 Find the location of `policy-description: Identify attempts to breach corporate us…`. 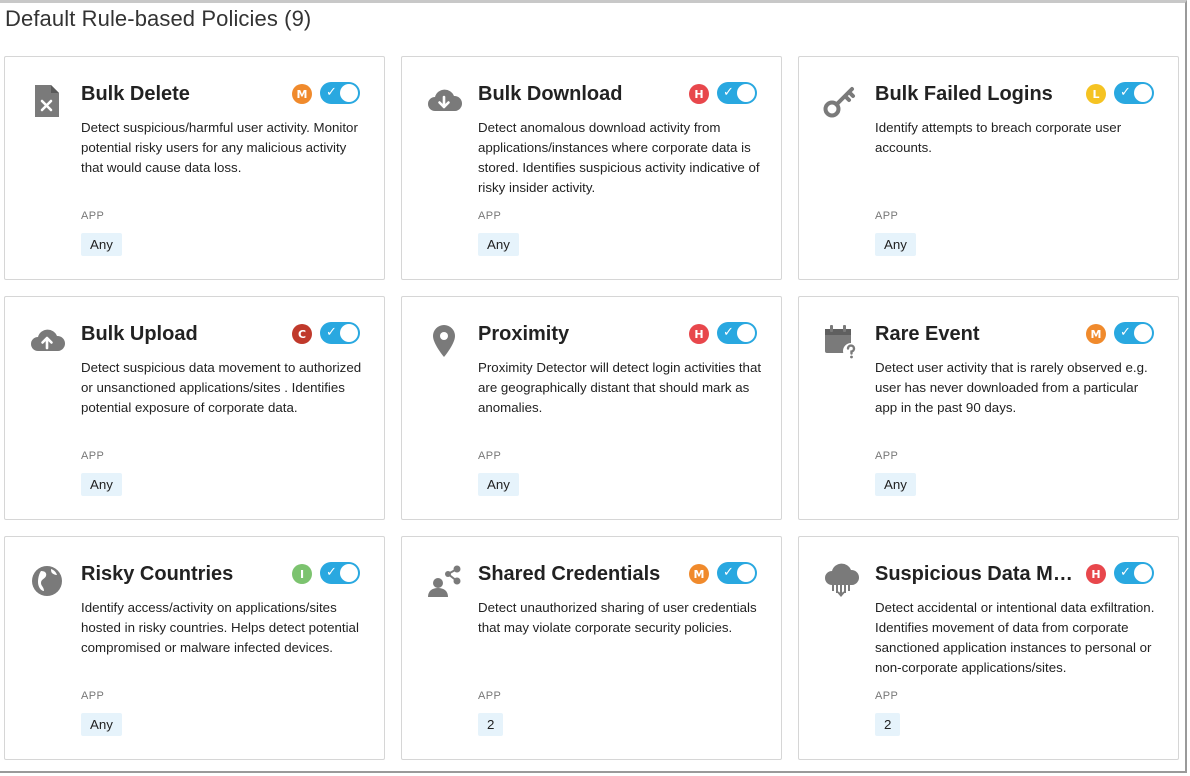

policy-description: Identify attempts to breach corporate us… is located at coordinates (998, 137).